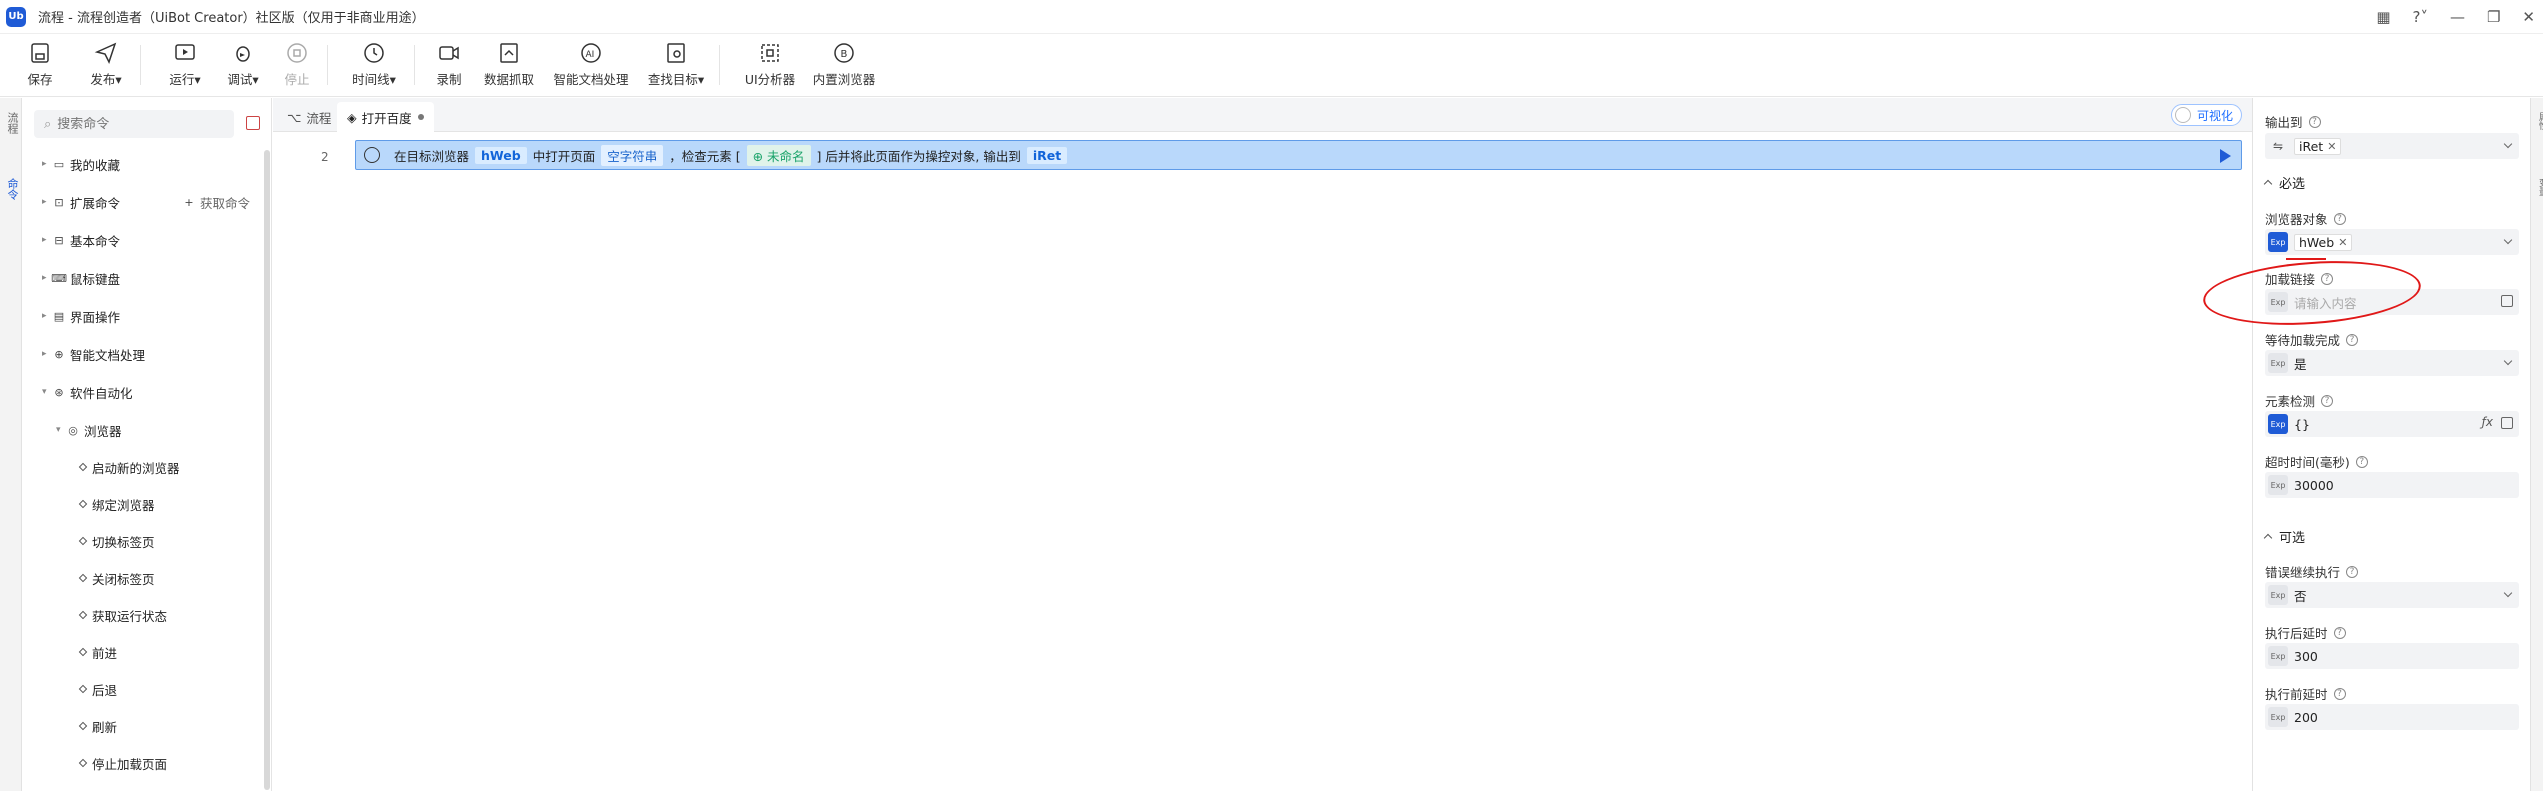  I want to click on delay-after-field: Exp 300, so click(2392, 656).